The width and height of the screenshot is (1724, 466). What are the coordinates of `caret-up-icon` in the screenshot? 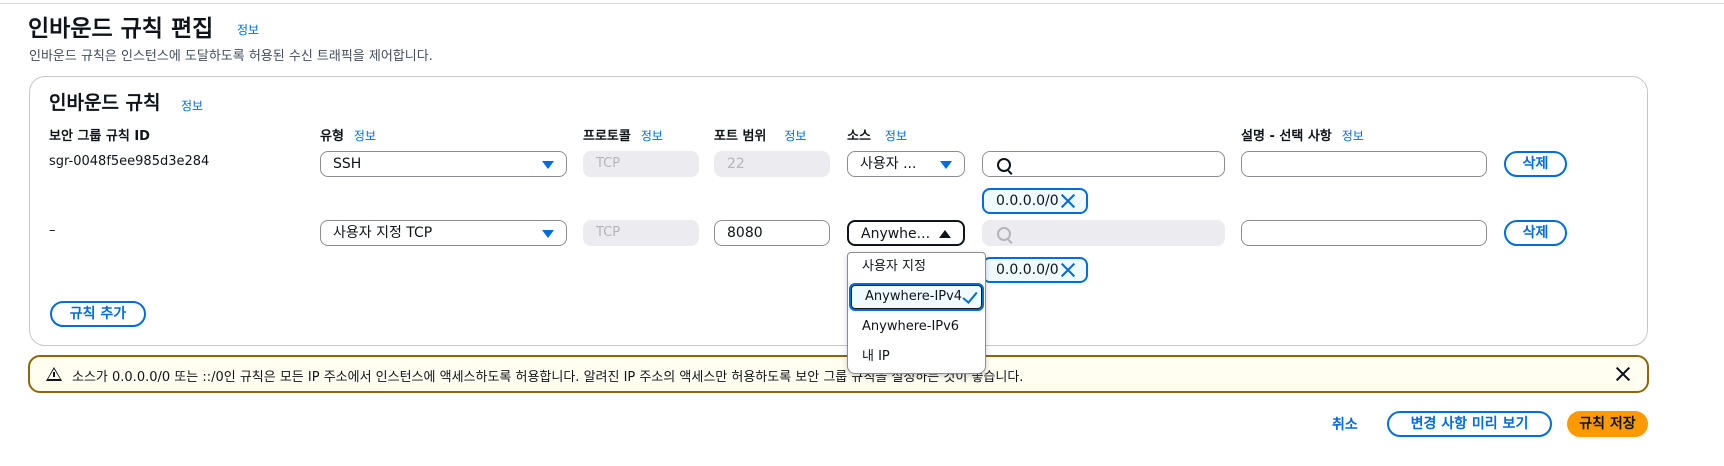 It's located at (945, 234).